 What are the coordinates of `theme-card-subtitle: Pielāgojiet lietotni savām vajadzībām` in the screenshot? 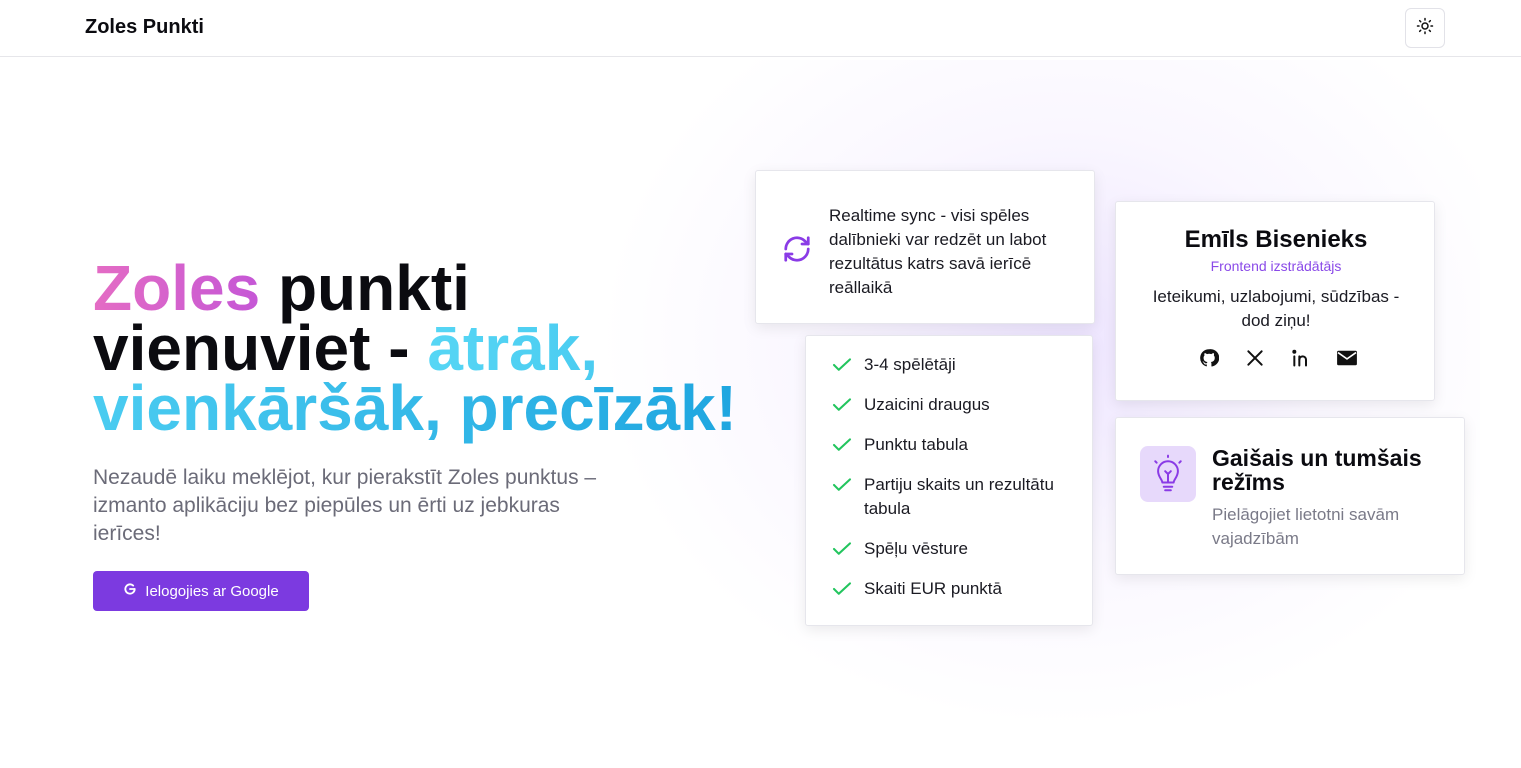 It's located at (1306, 526).